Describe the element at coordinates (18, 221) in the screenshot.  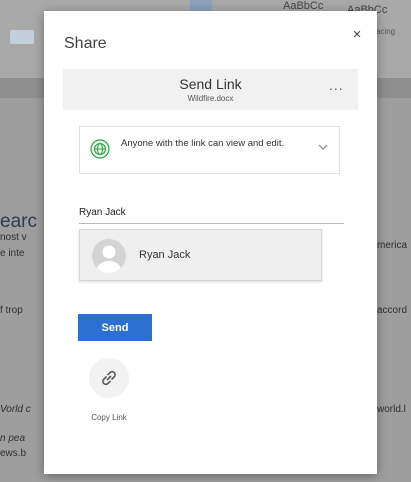
I see `doc-heading-fragment: earc` at that location.